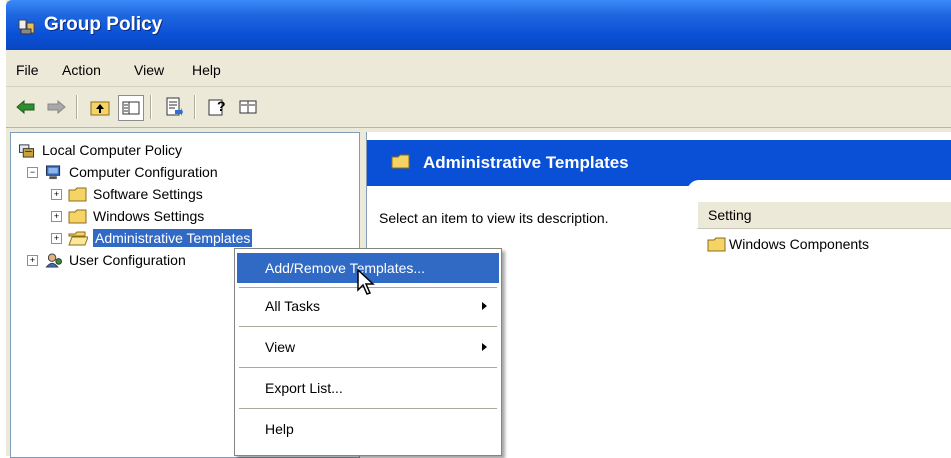 The height and width of the screenshot is (458, 951). I want to click on help-icon: ?, so click(218, 107).